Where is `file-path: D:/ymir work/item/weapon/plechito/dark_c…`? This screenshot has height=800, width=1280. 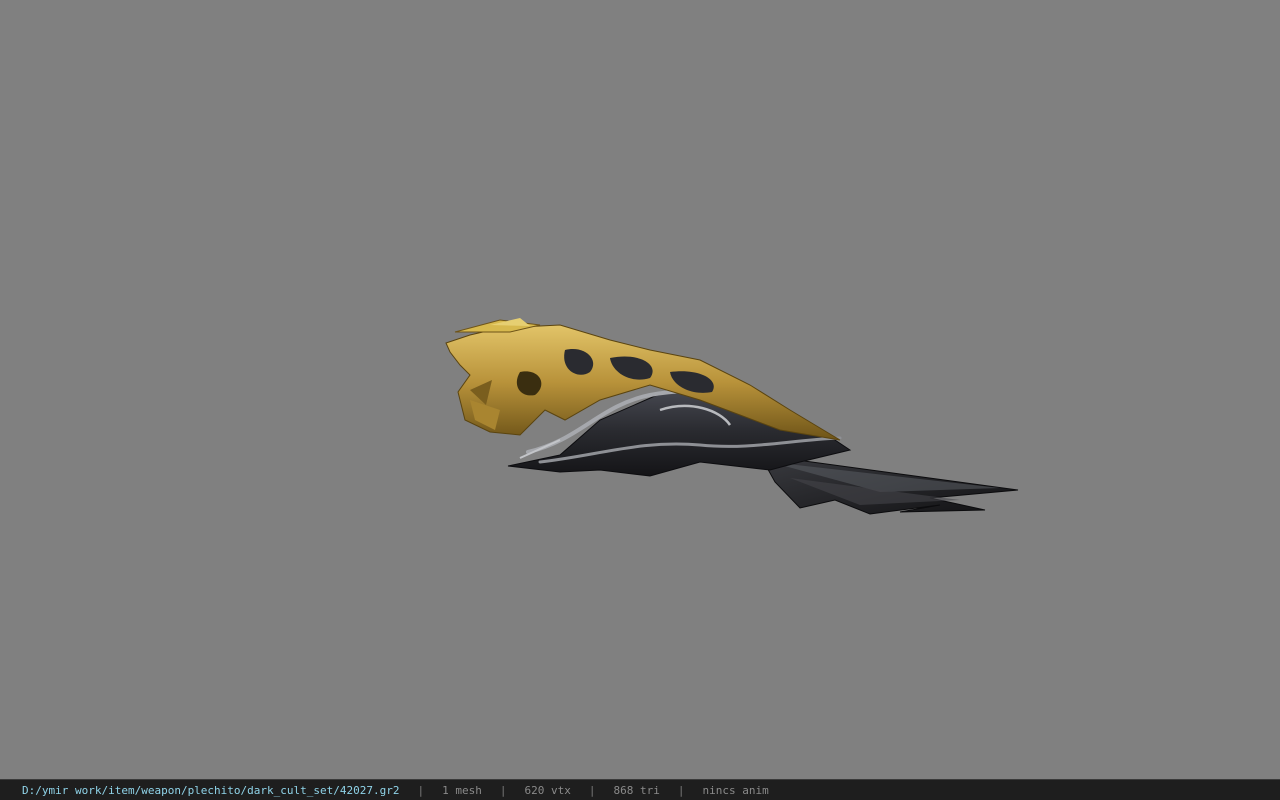 file-path: D:/ymir work/item/weapon/plechito/dark_c… is located at coordinates (211, 790).